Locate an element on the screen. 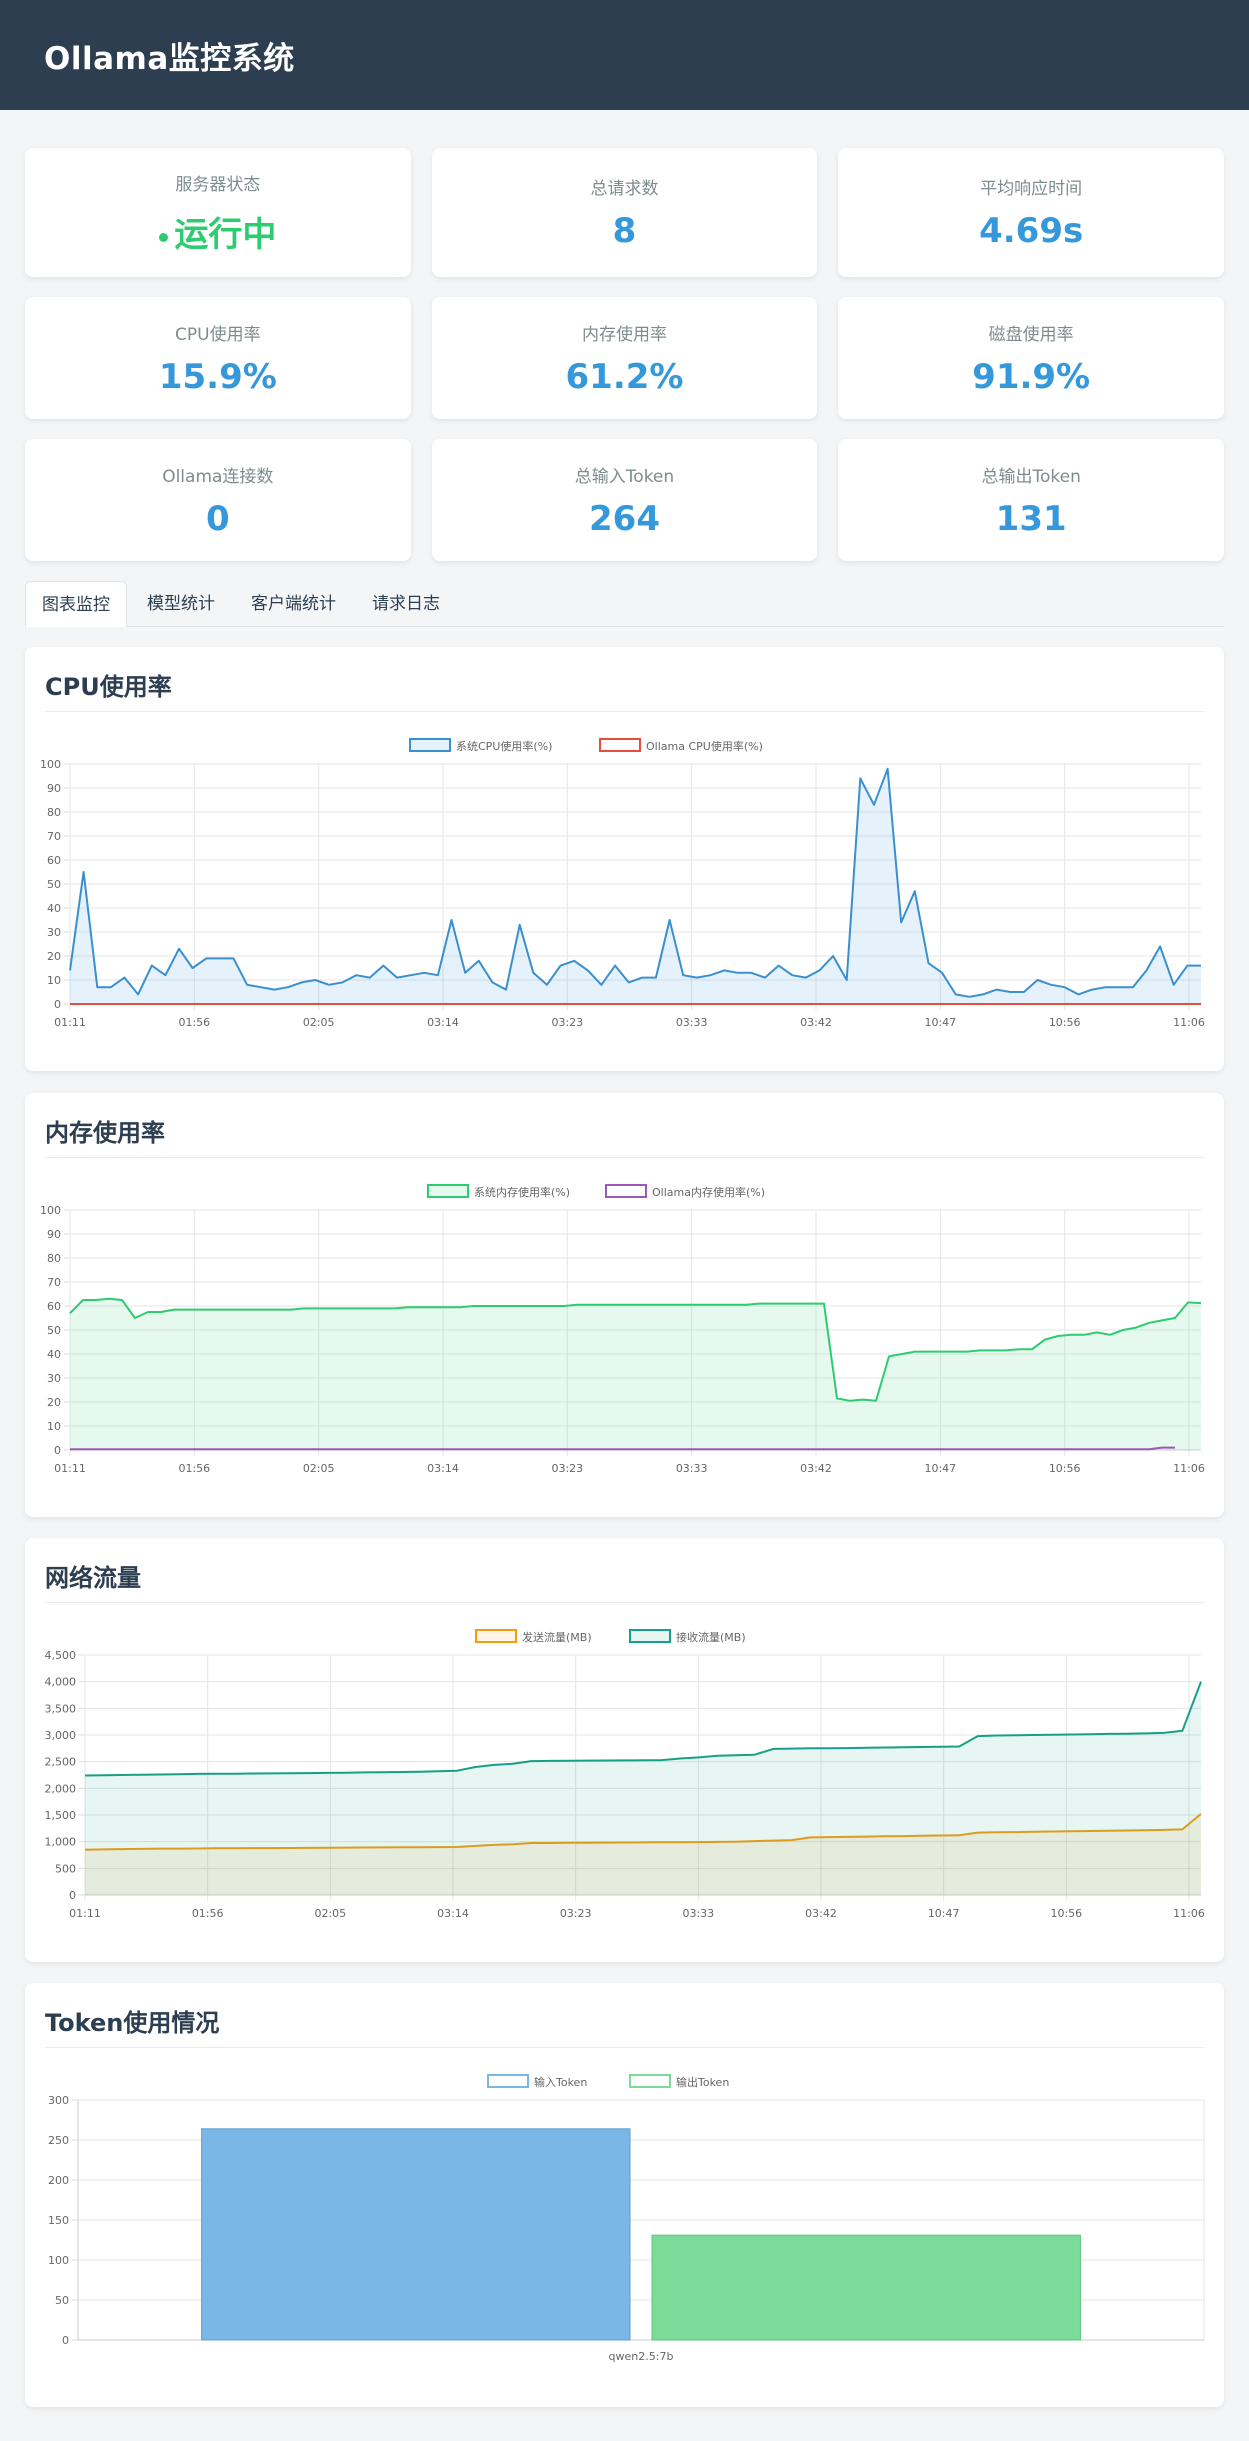 Image resolution: width=1249 pixels, height=2441 pixels. y-tick-label: 20 is located at coordinates (54, 1402).